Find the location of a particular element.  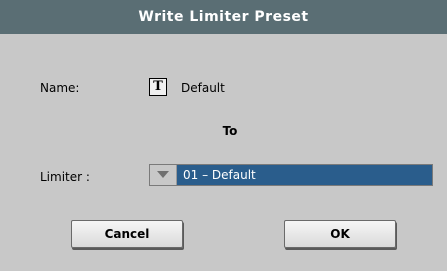

name-value: Default is located at coordinates (203, 88).